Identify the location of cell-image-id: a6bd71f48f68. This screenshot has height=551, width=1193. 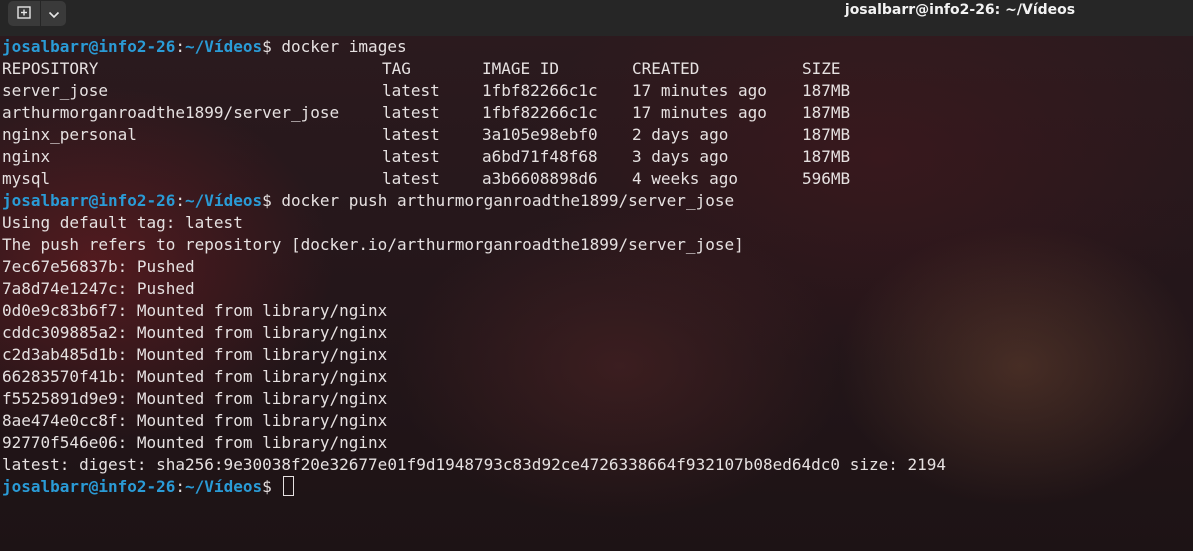
(540, 156).